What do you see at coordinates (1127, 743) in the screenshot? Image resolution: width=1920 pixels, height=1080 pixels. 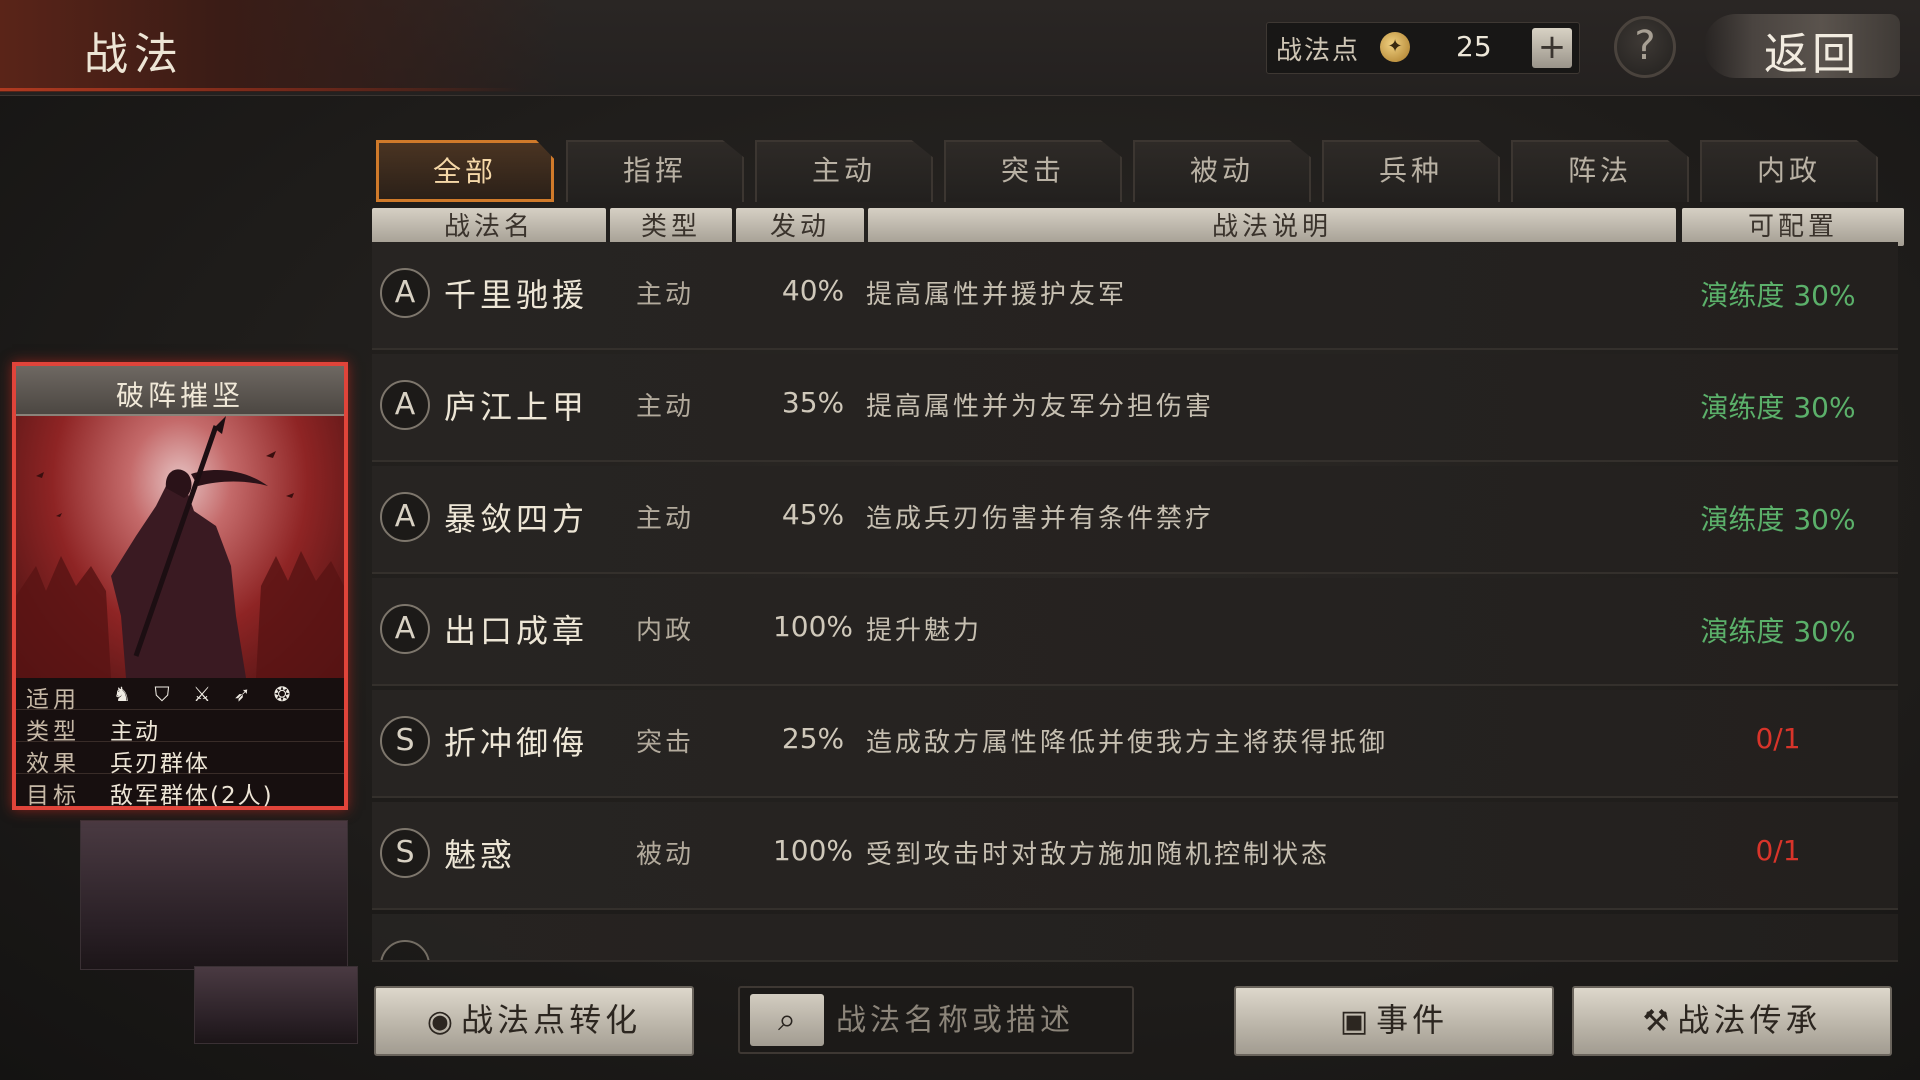 I see `skill-description: 造成敌方属性降低并使我方主将获得抵御` at bounding box center [1127, 743].